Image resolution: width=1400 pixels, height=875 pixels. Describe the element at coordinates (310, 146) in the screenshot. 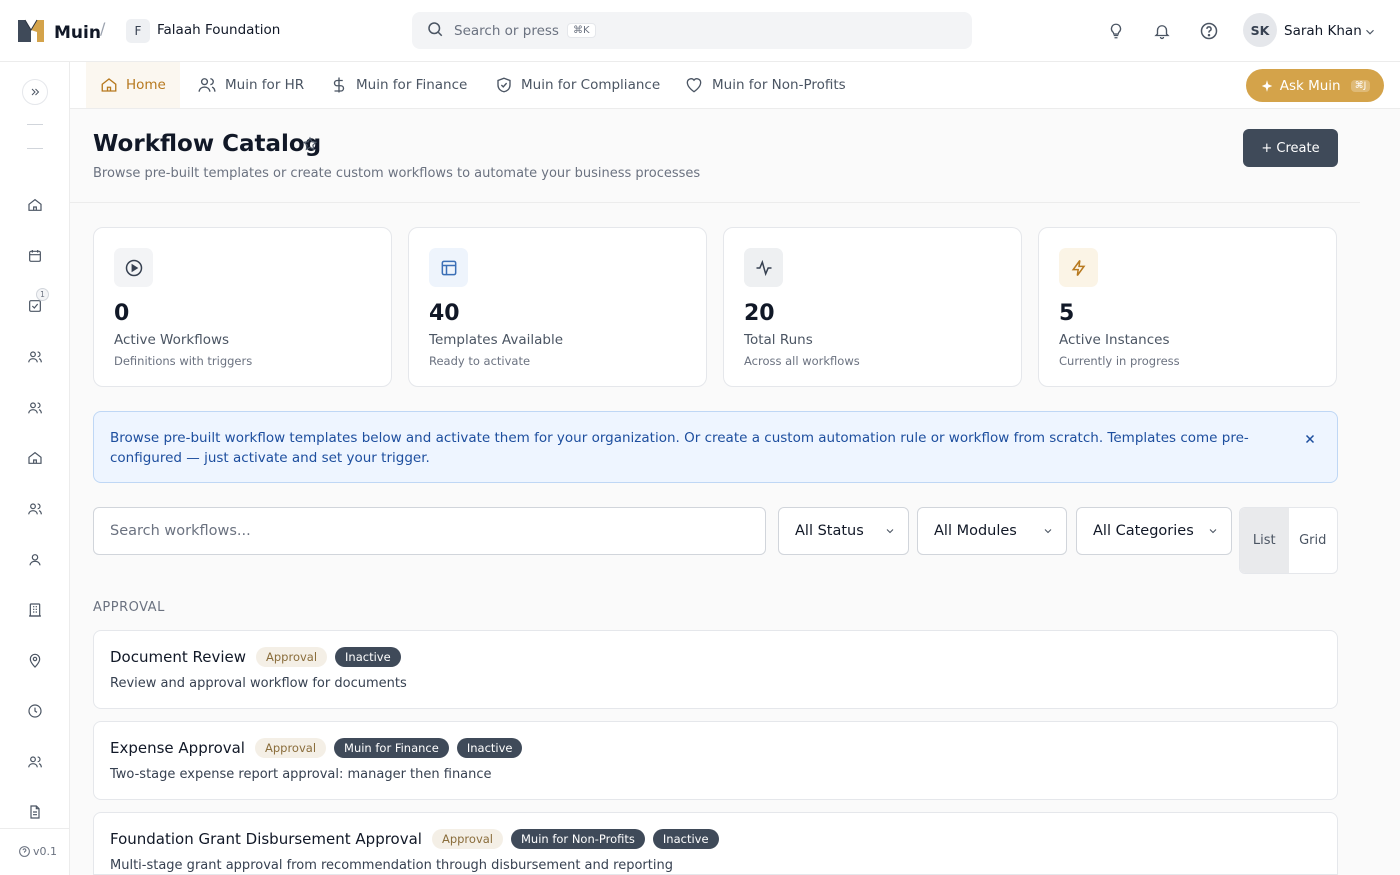

I see `favorite-star-icon` at that location.